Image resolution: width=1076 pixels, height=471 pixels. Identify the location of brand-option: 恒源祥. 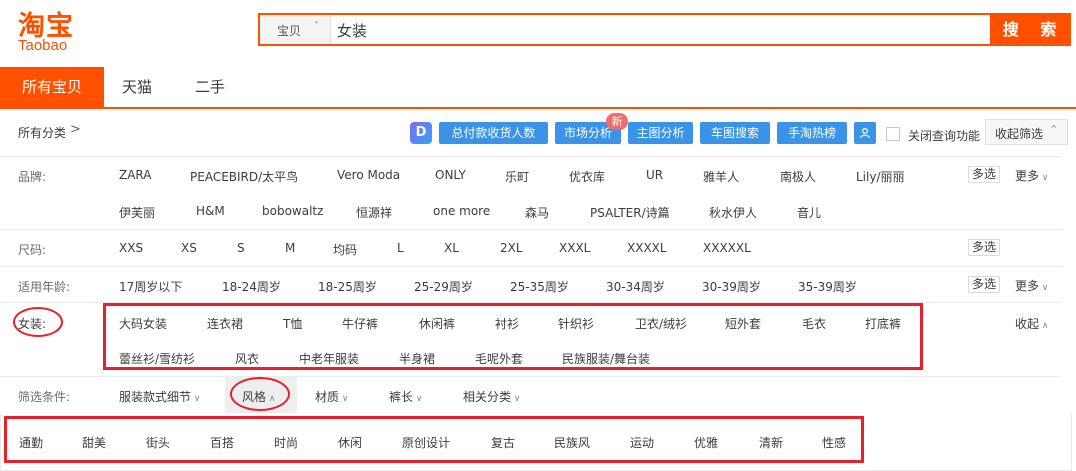
(374, 212).